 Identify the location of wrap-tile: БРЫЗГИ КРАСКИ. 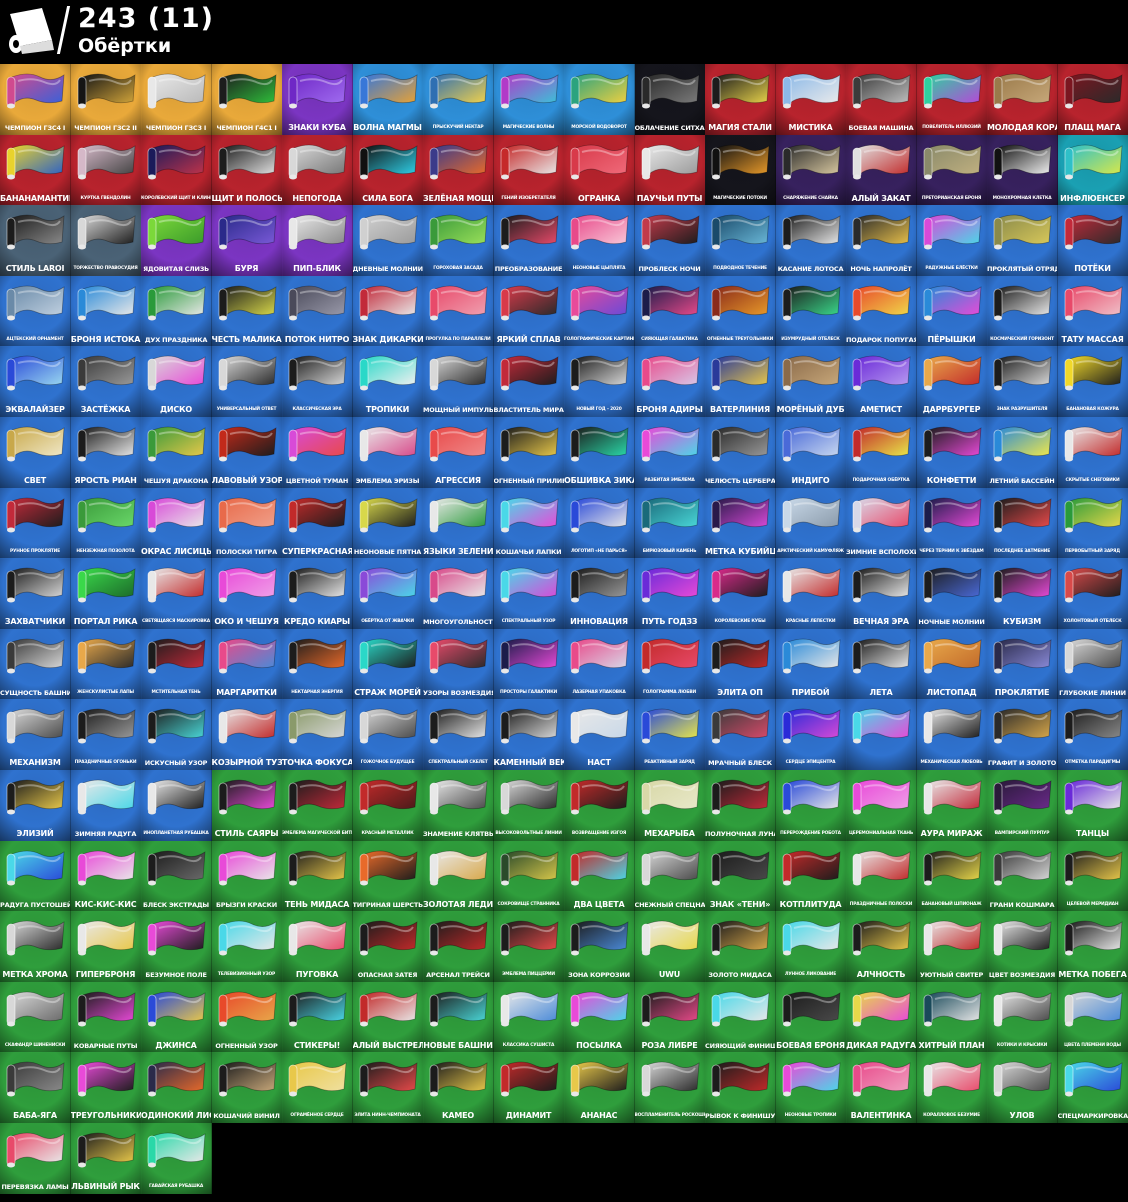
(247, 876).